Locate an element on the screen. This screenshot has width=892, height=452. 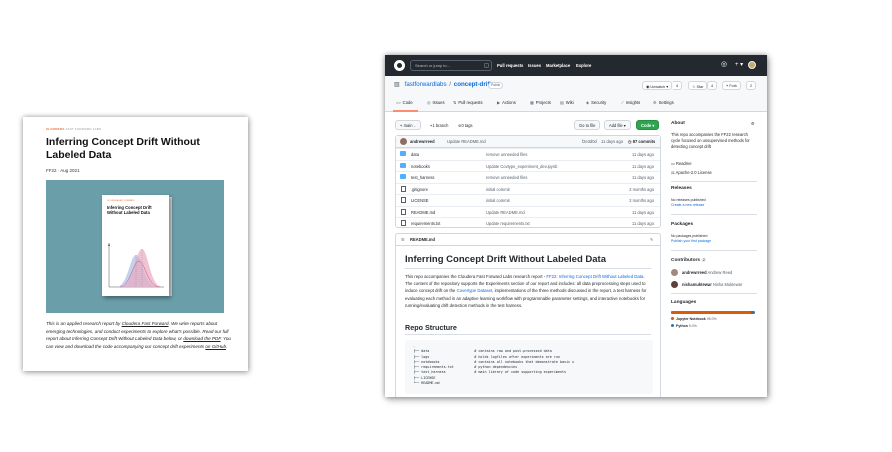
github-logo-icon is located at coordinates (399, 65).